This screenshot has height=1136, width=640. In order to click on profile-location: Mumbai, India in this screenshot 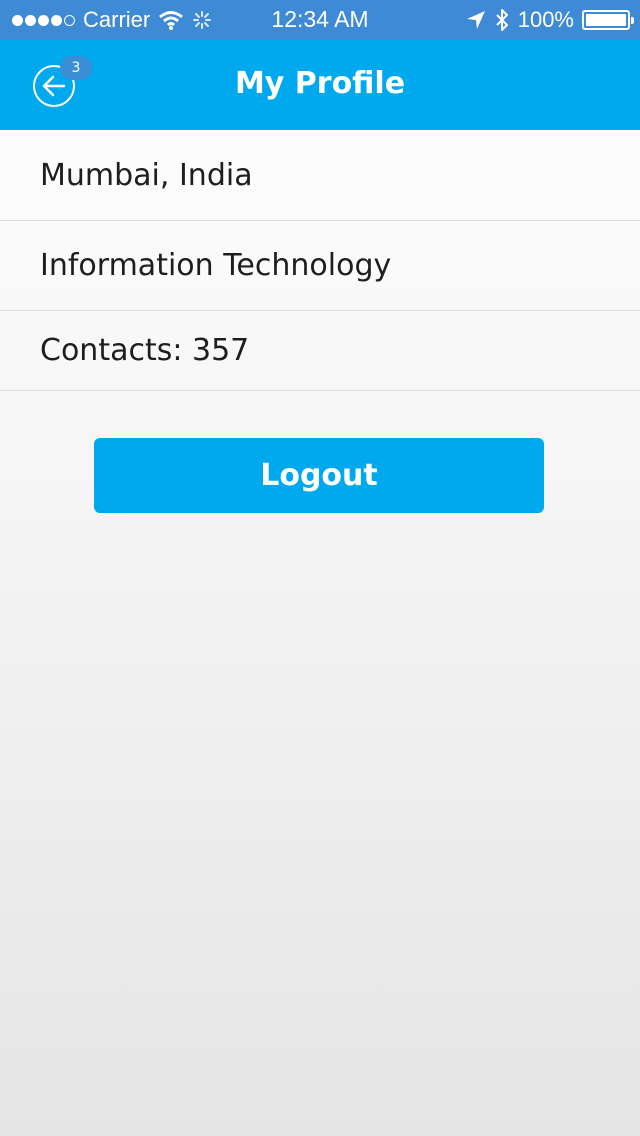, I will do `click(320, 175)`.